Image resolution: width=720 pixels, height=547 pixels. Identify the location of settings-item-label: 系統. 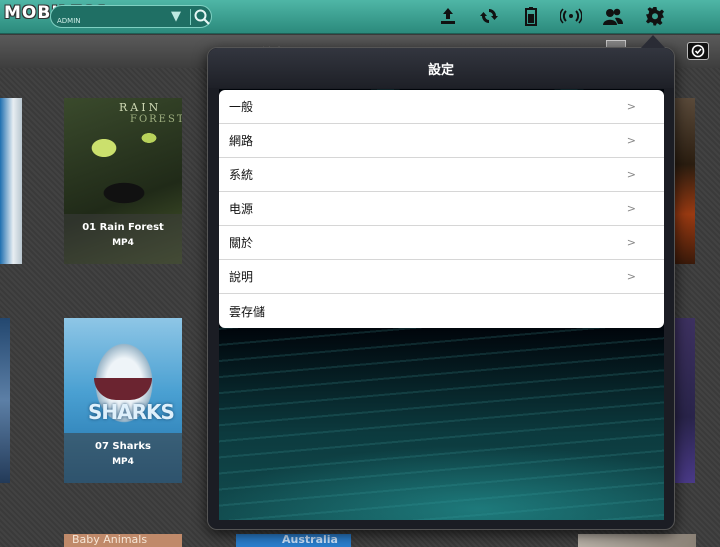
(241, 175).